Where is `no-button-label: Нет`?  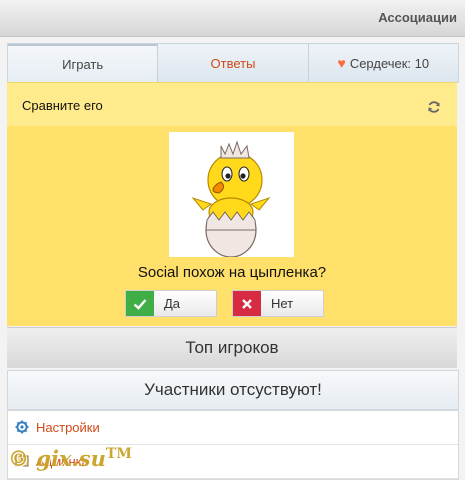
no-button-label: Нет is located at coordinates (282, 303).